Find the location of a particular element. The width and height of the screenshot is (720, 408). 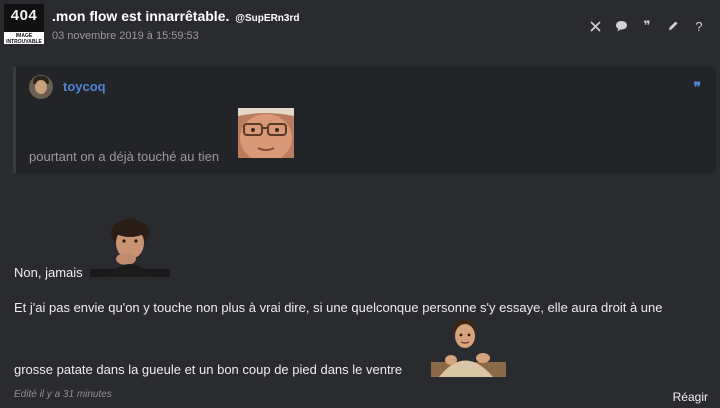

edited-note: Edité il y a 31 minutes is located at coordinates (63, 394).